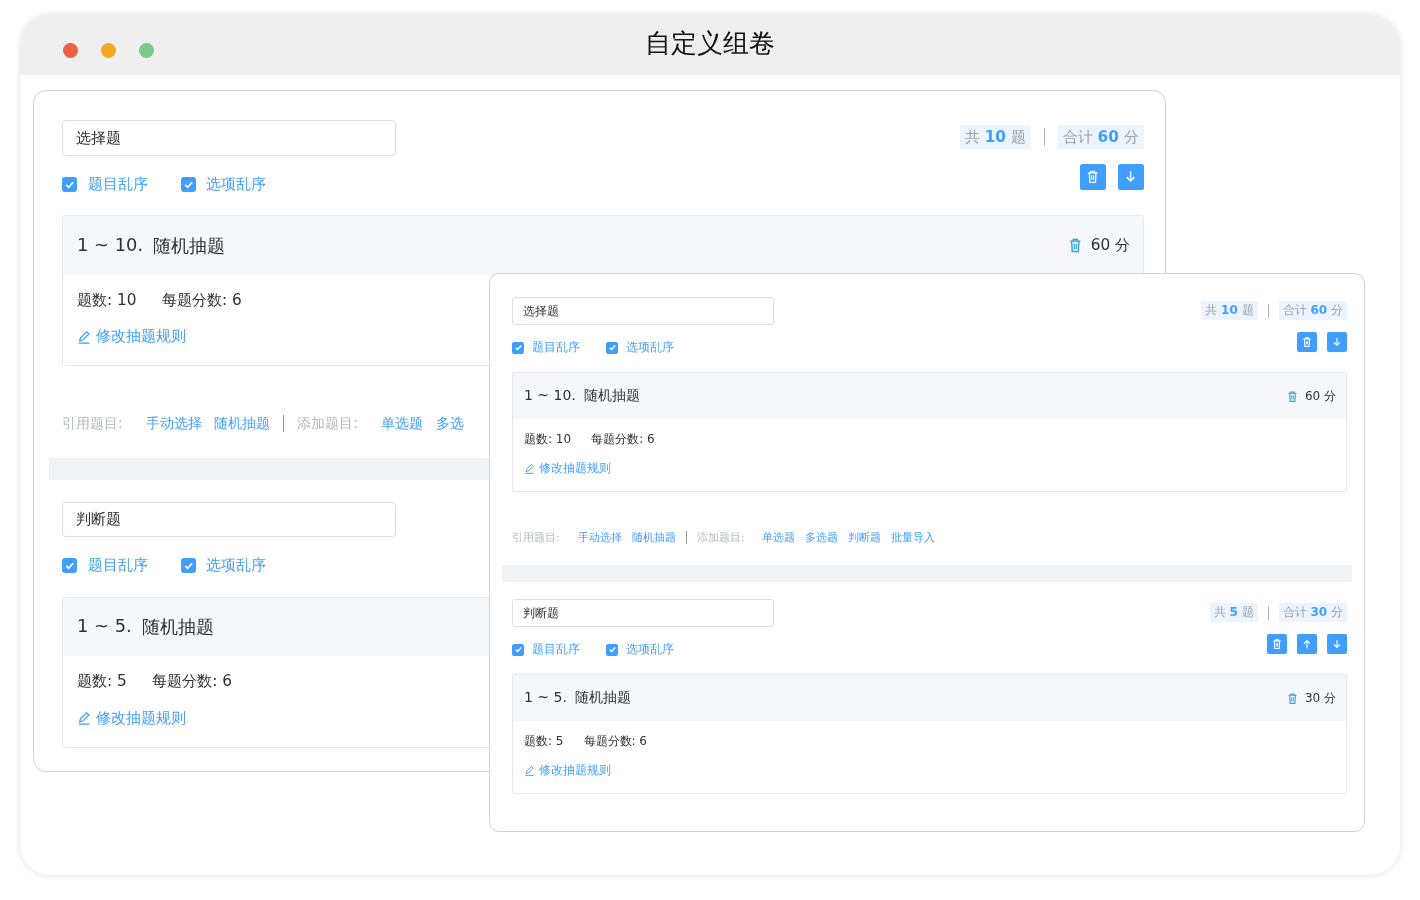  I want to click on arrow-up-icon, so click(1307, 644).